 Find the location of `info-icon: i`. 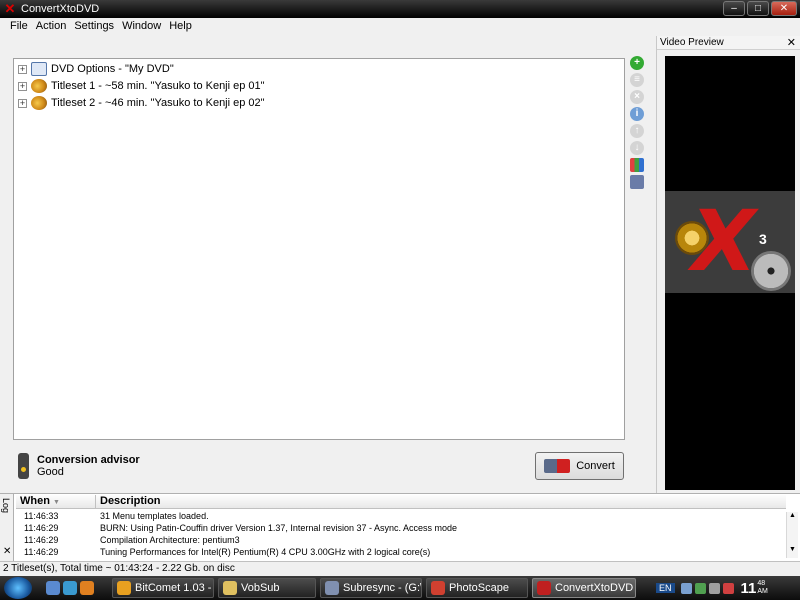

info-icon: i is located at coordinates (637, 114).